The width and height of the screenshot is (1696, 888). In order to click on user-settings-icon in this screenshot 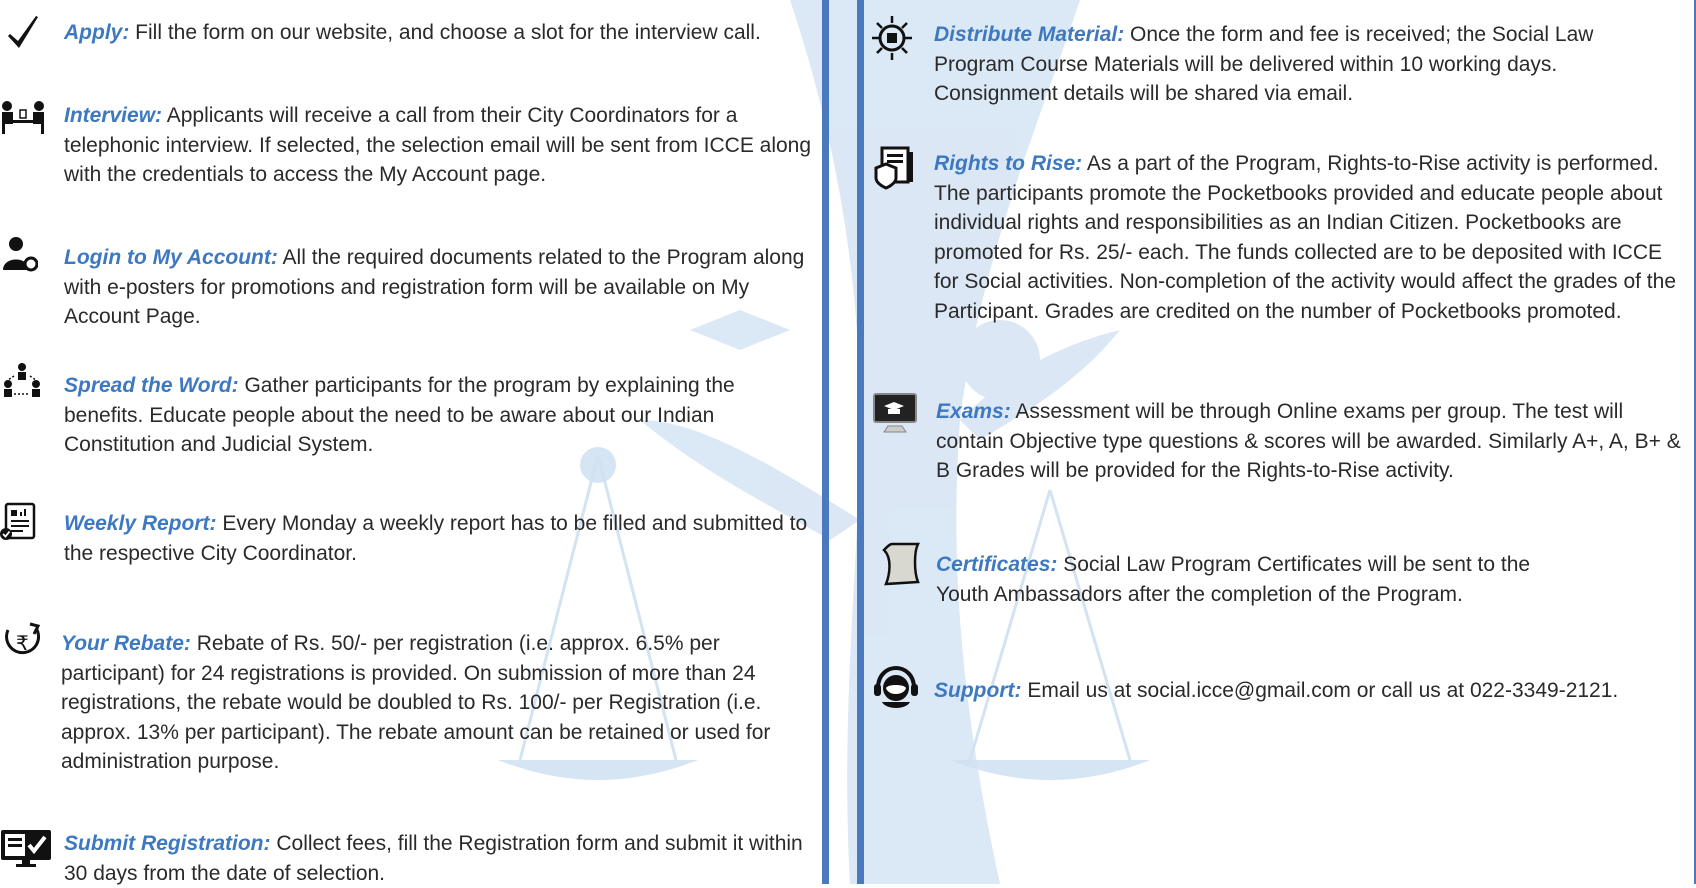, I will do `click(20, 254)`.